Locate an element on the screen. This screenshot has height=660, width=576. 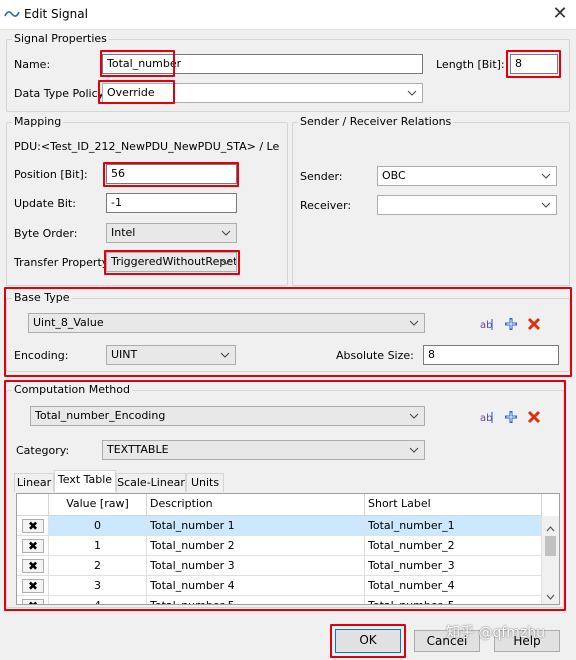
data-type-policy-label: Data Type Policy: is located at coordinates (61, 93).